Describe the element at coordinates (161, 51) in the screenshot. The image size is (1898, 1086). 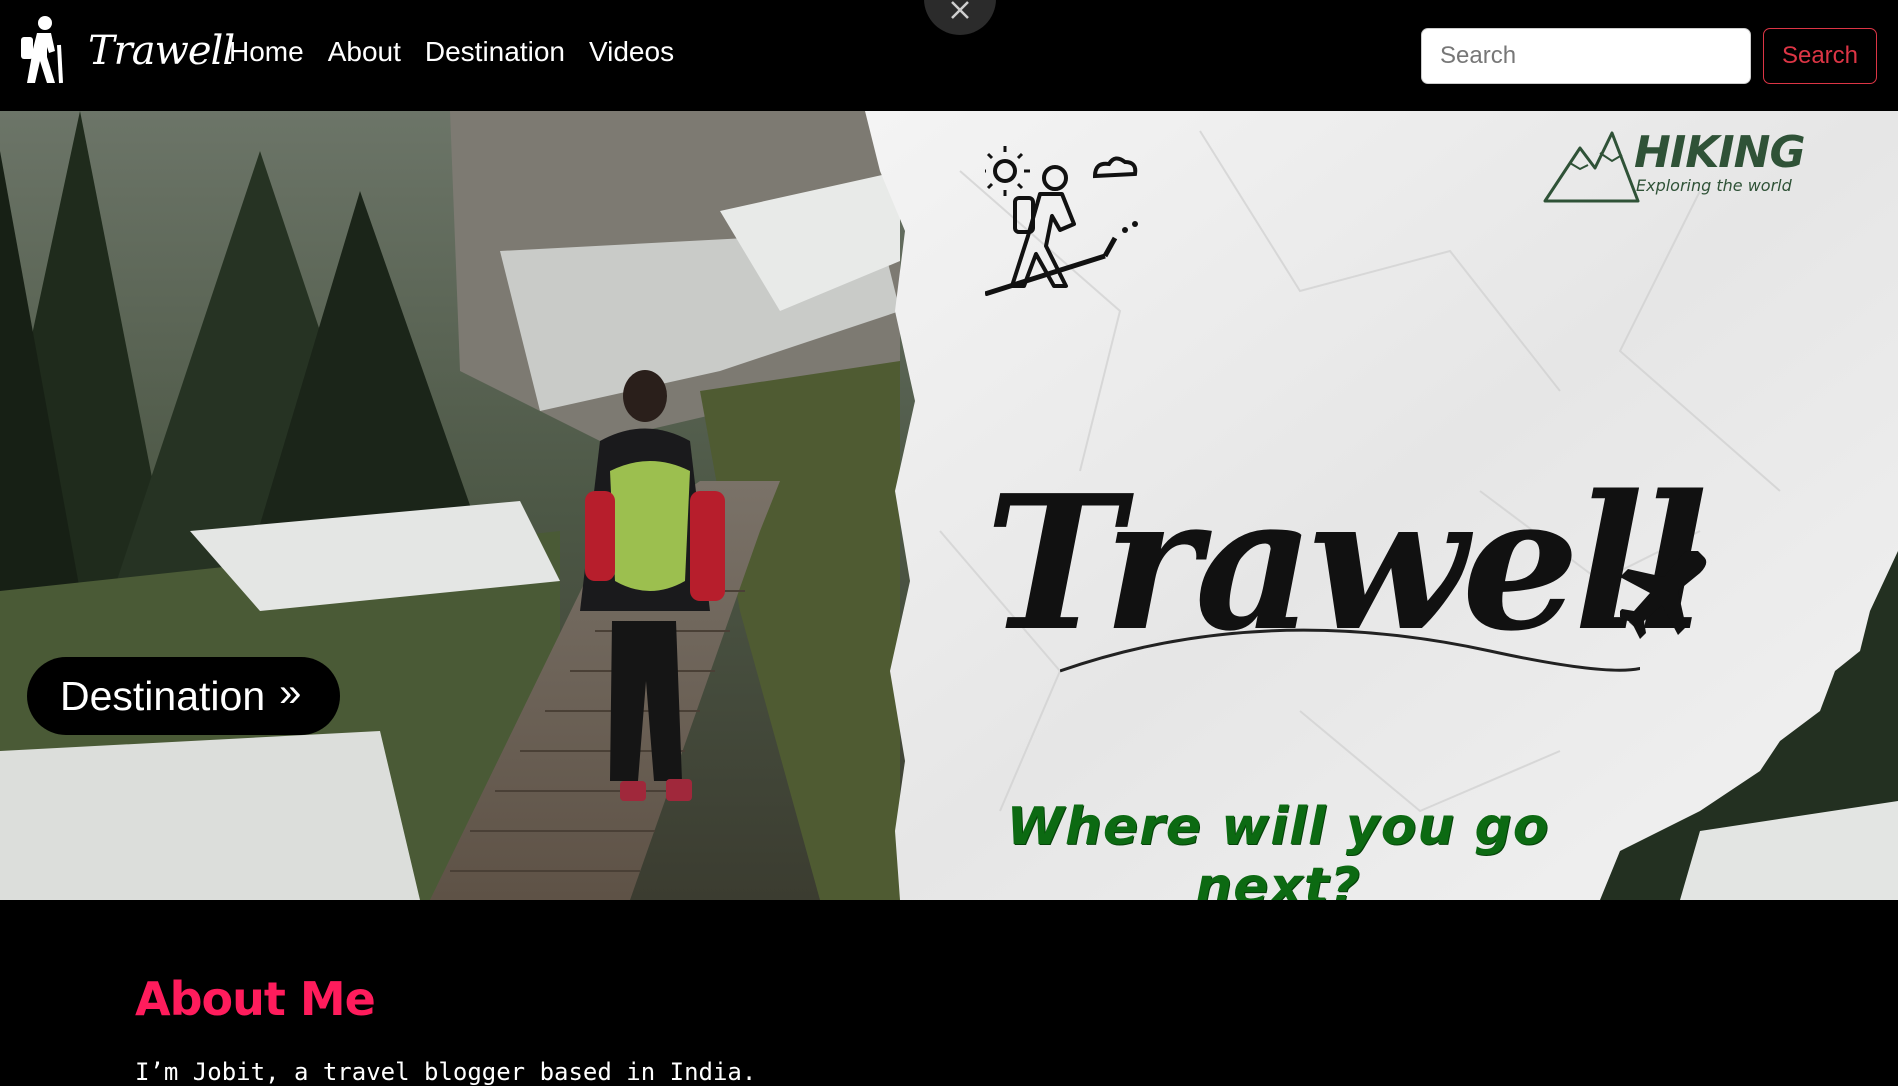
I see `brand-name: Trawell` at that location.